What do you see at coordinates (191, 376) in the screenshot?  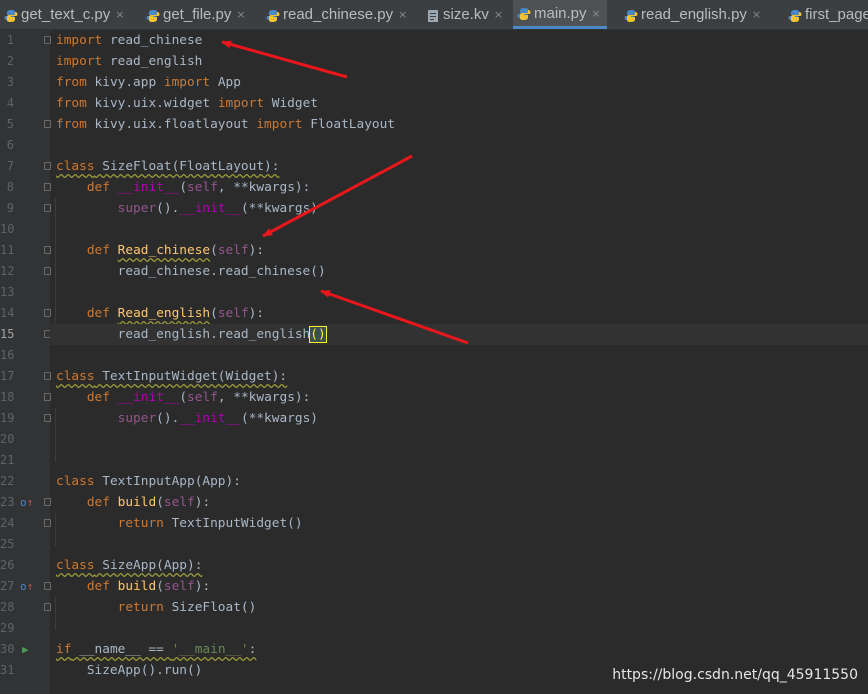 I see `code-token: TextInputWidget(Widget):` at bounding box center [191, 376].